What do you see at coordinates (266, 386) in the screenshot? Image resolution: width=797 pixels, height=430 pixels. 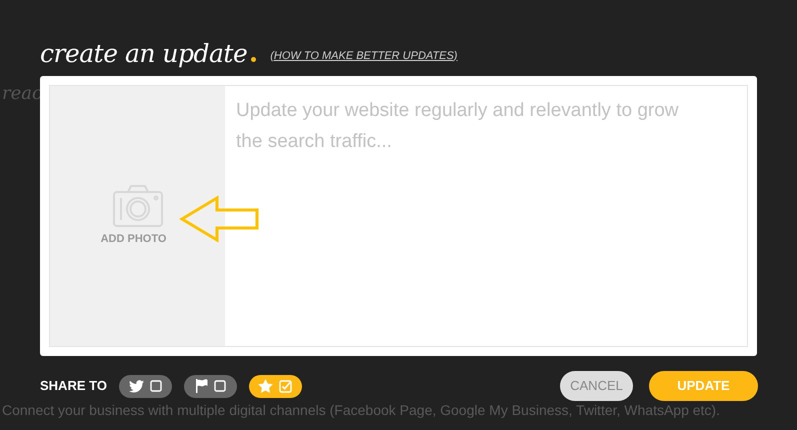 I see `star-icon` at bounding box center [266, 386].